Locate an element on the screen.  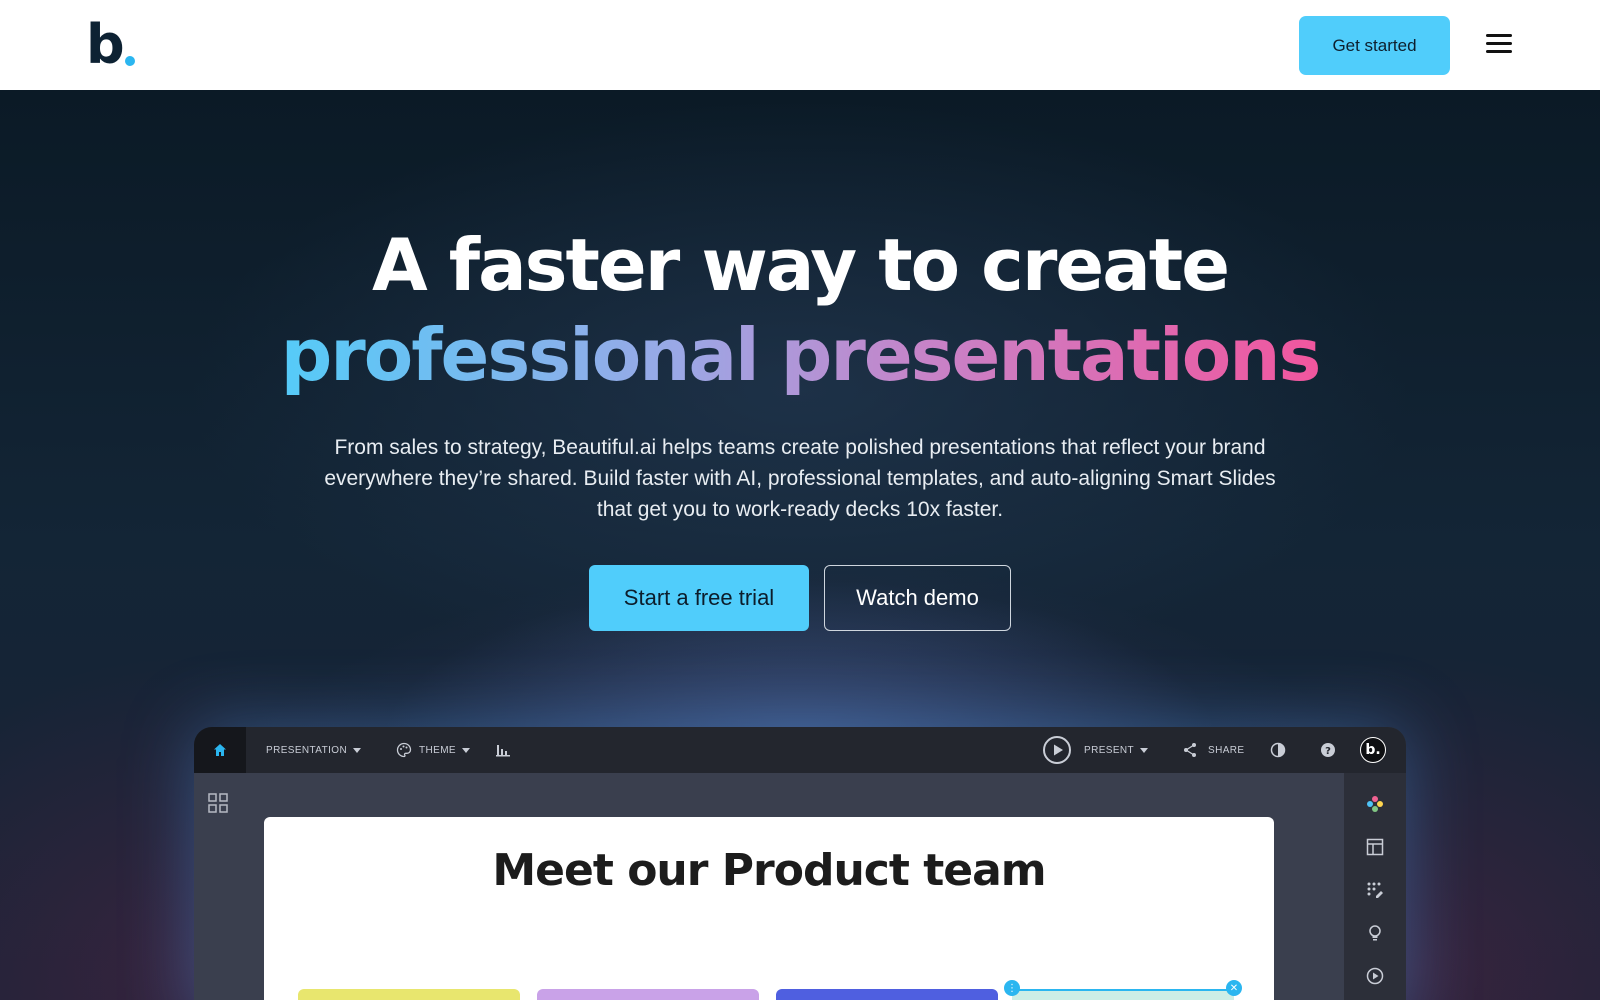
right-panel is located at coordinates (1375, 886).